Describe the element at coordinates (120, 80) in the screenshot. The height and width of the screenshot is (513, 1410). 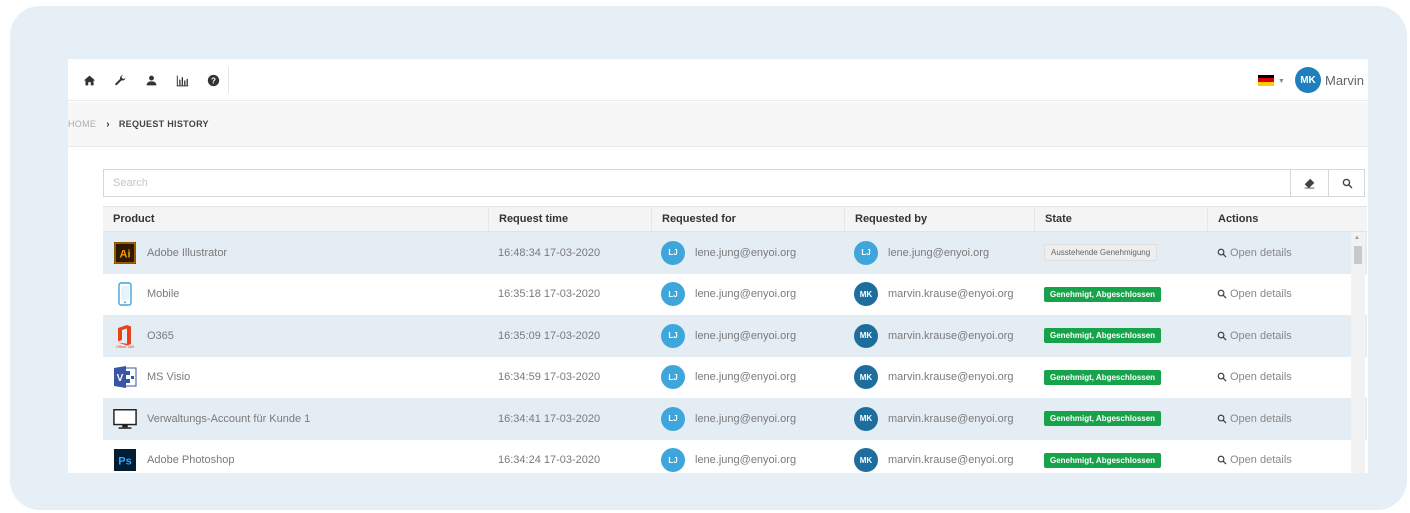
I see `wrench-icon` at that location.